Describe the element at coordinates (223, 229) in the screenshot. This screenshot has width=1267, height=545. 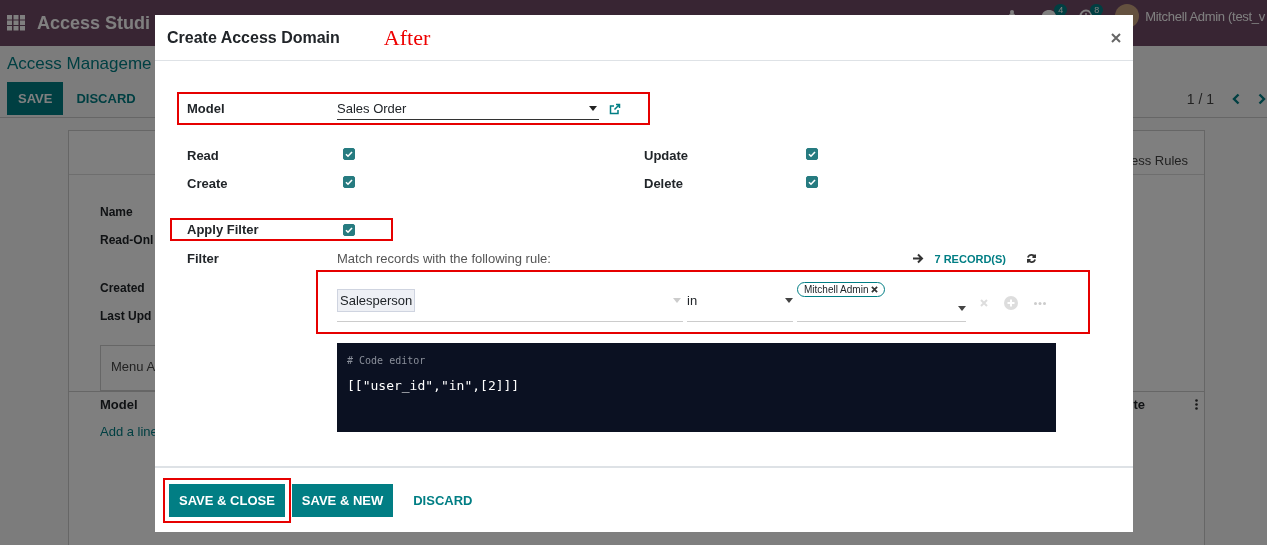
I see `field-label: Apply Filter` at that location.